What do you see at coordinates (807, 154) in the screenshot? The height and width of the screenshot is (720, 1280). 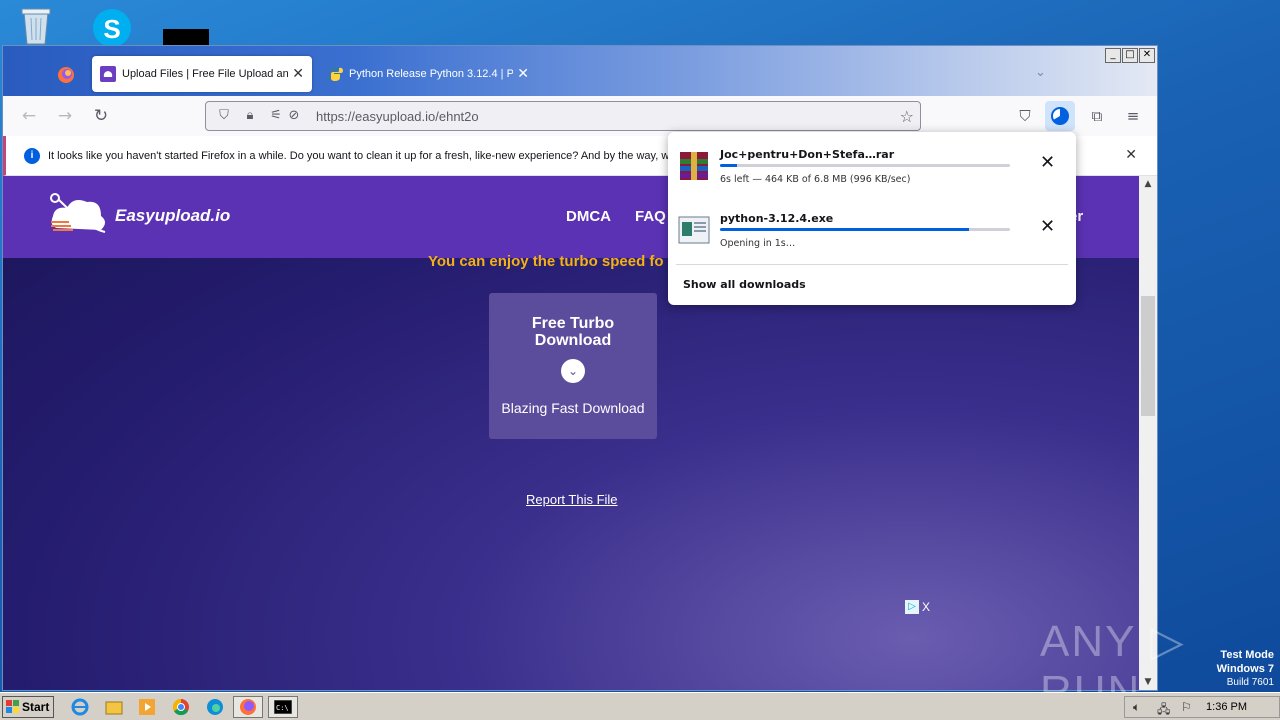 I see `download-filename: Joc+pentru+Don+Stefa…rar` at bounding box center [807, 154].